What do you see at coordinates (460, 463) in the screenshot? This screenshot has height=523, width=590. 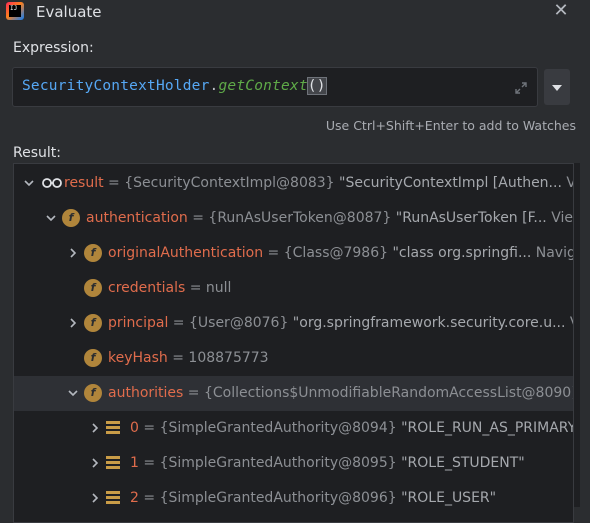 I see `variable-string: "ROLE_STUDENT"` at bounding box center [460, 463].